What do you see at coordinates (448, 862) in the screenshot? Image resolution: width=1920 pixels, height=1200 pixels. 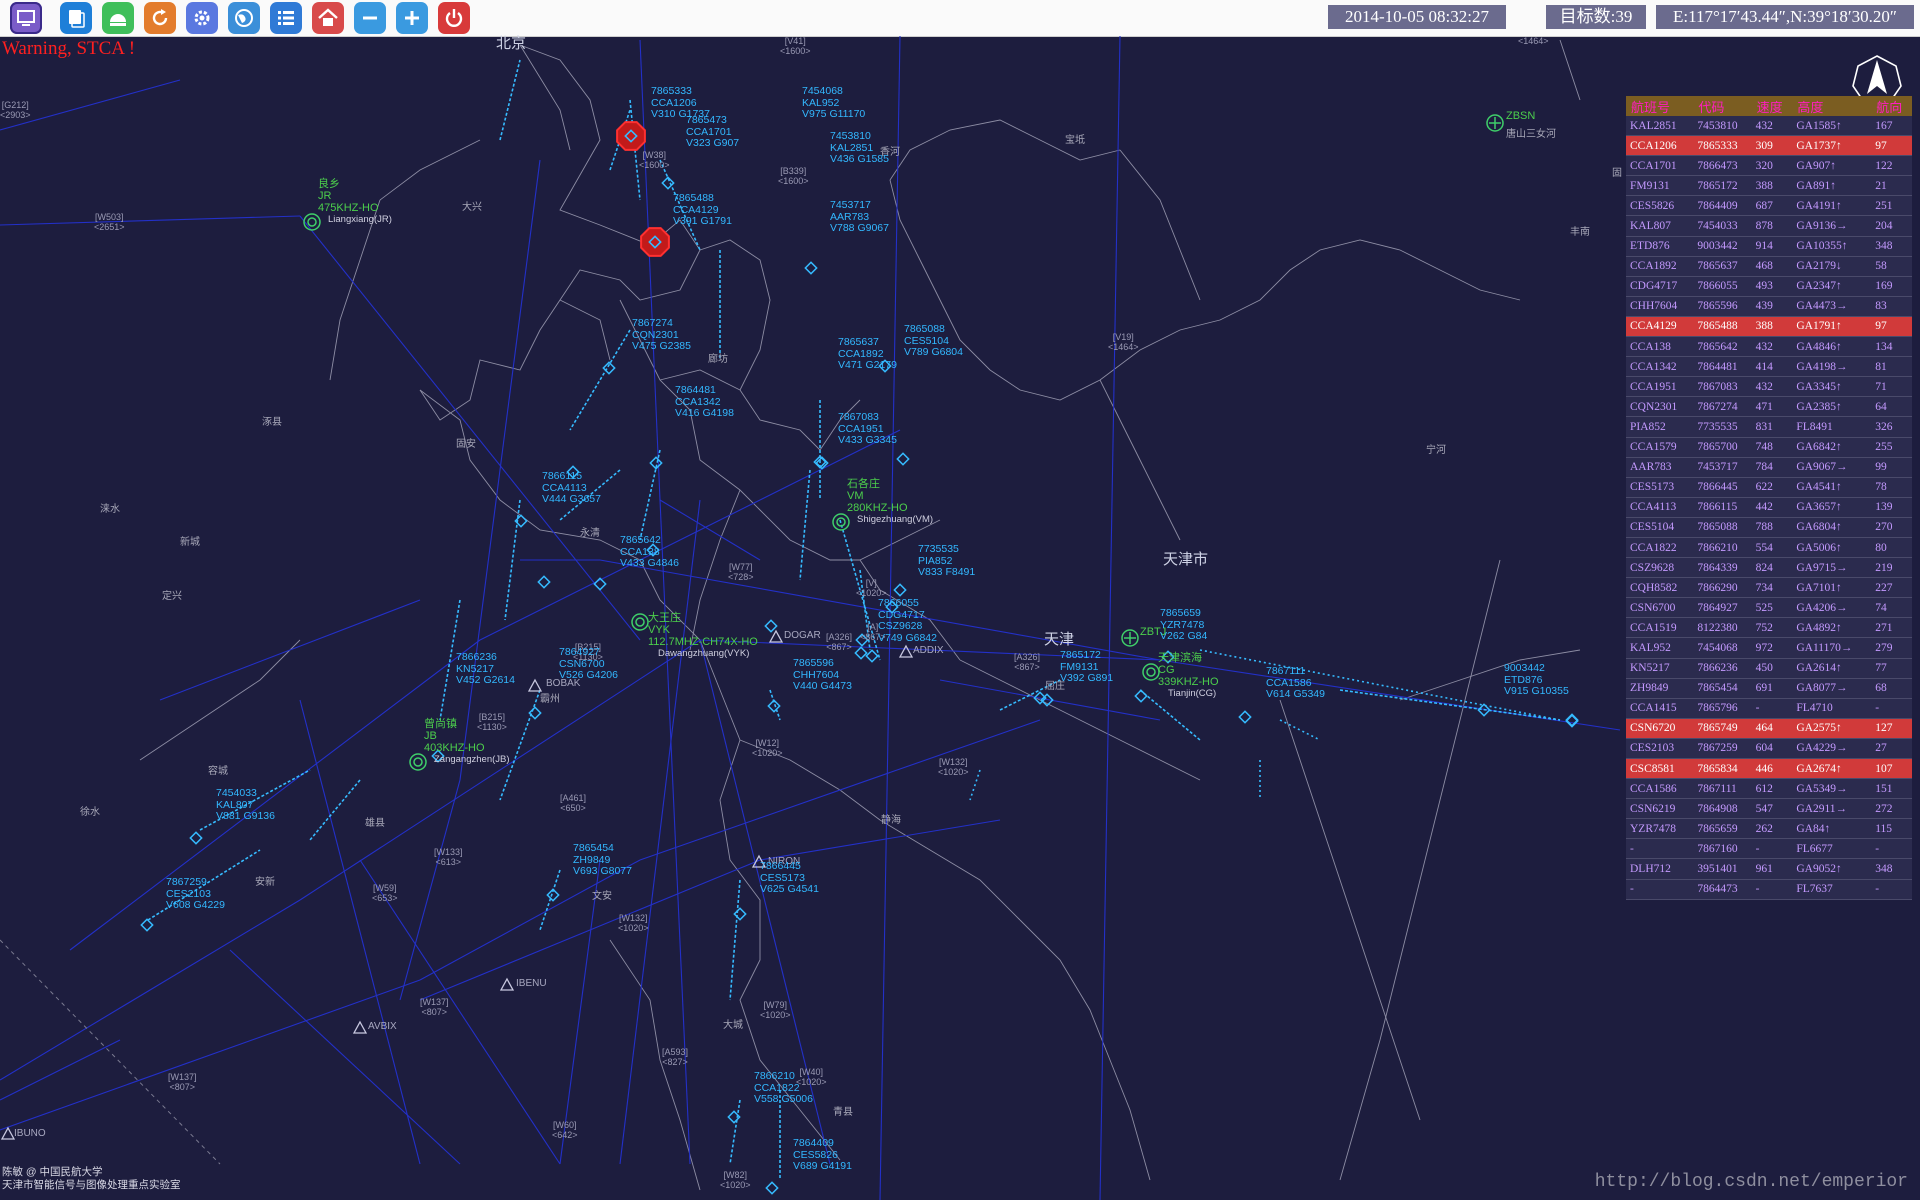 I see `airway-alt: <613>` at bounding box center [448, 862].